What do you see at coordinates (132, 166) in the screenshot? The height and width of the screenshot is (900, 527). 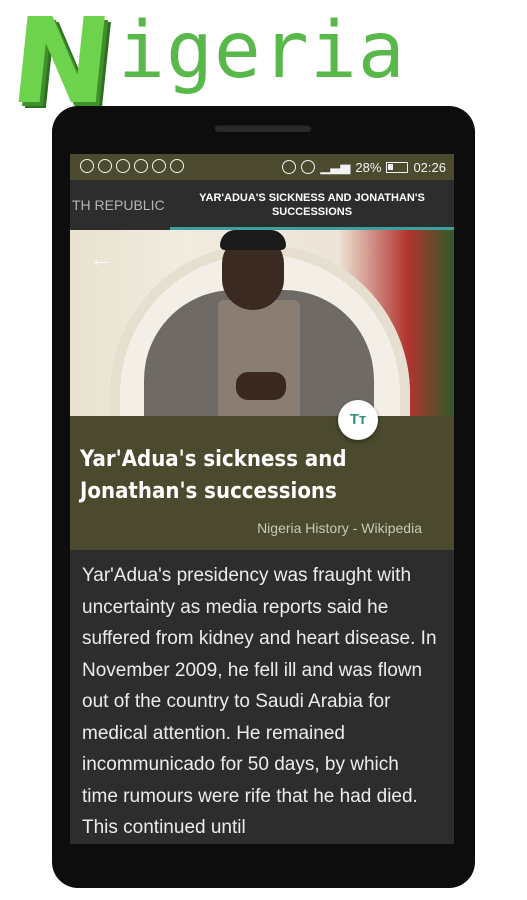 I see `notification-icons` at bounding box center [132, 166].